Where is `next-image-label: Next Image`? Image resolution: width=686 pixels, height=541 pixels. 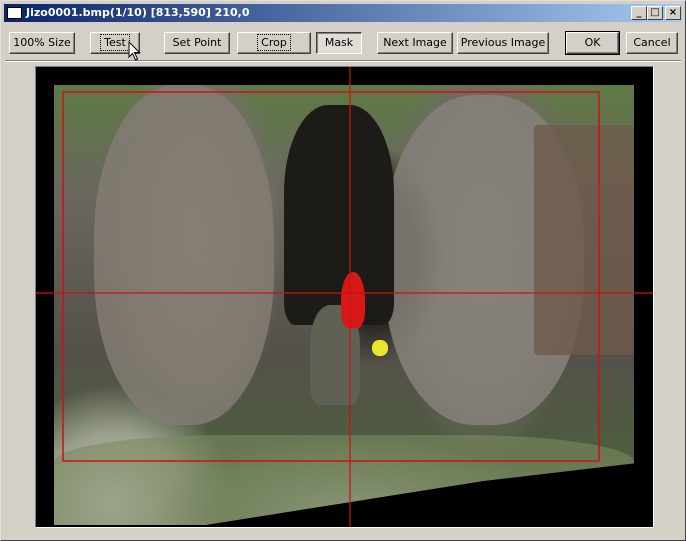 next-image-label: Next Image is located at coordinates (415, 42).